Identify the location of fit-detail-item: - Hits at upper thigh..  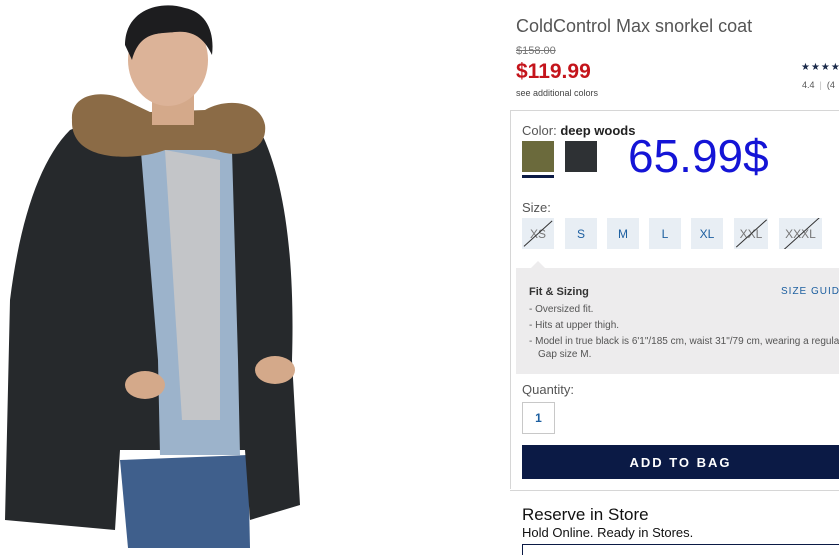
(574, 325).